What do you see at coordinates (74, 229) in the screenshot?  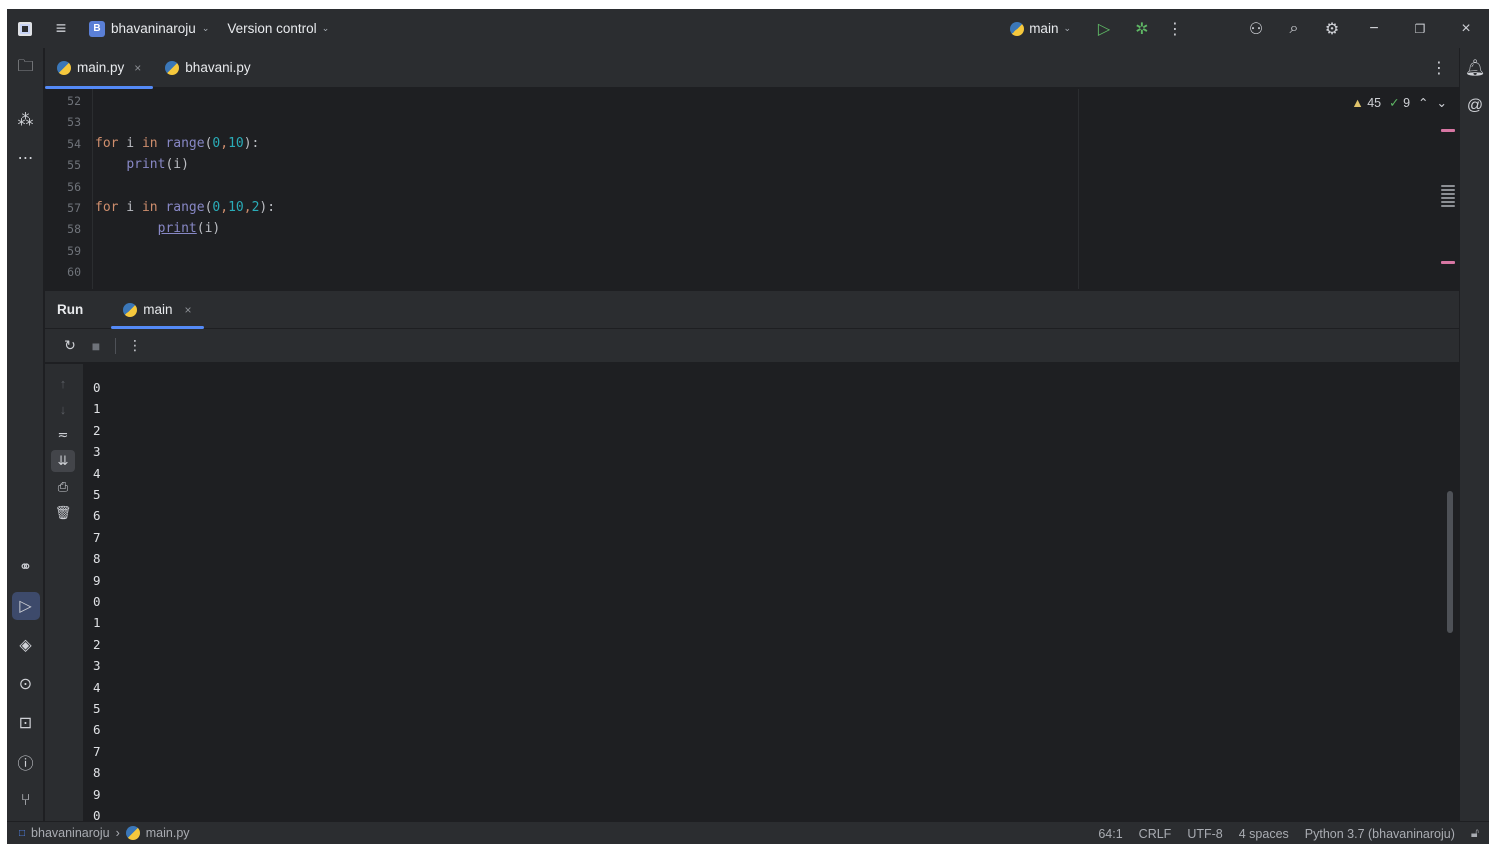 I see `line-number: 58` at bounding box center [74, 229].